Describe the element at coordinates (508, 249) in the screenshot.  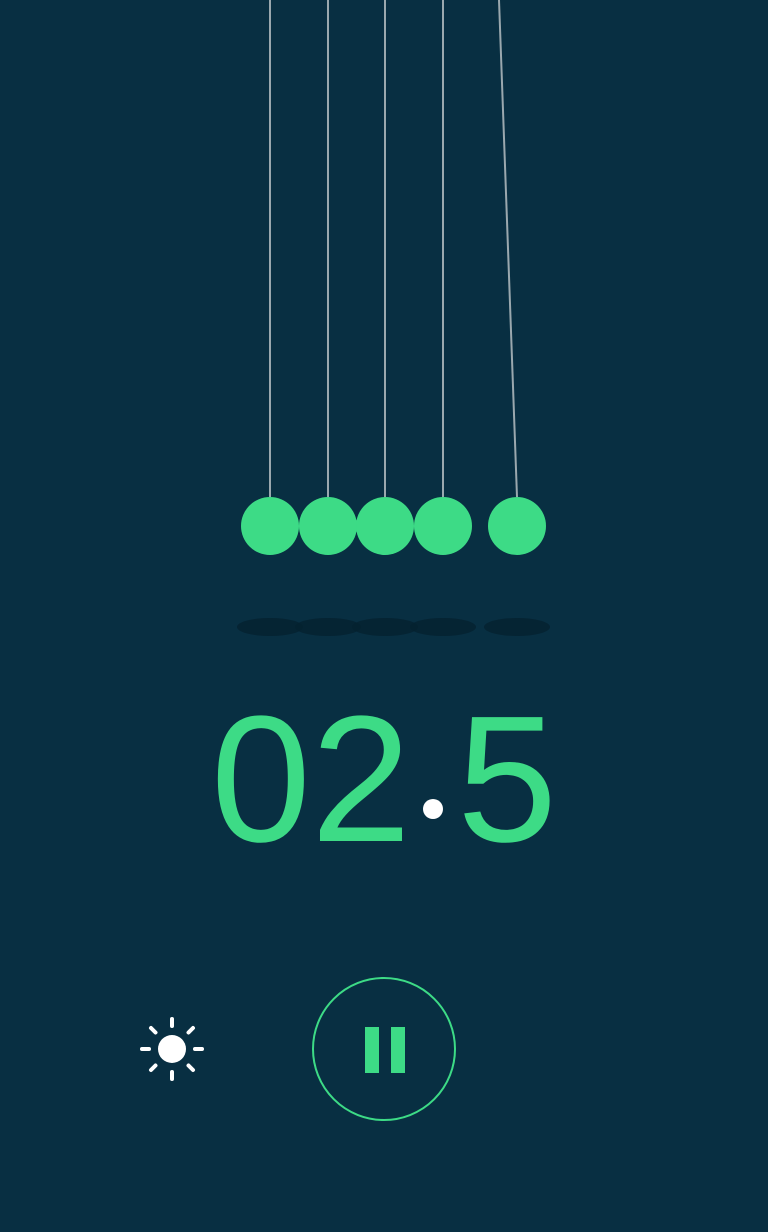
I see `pendulum-string` at that location.